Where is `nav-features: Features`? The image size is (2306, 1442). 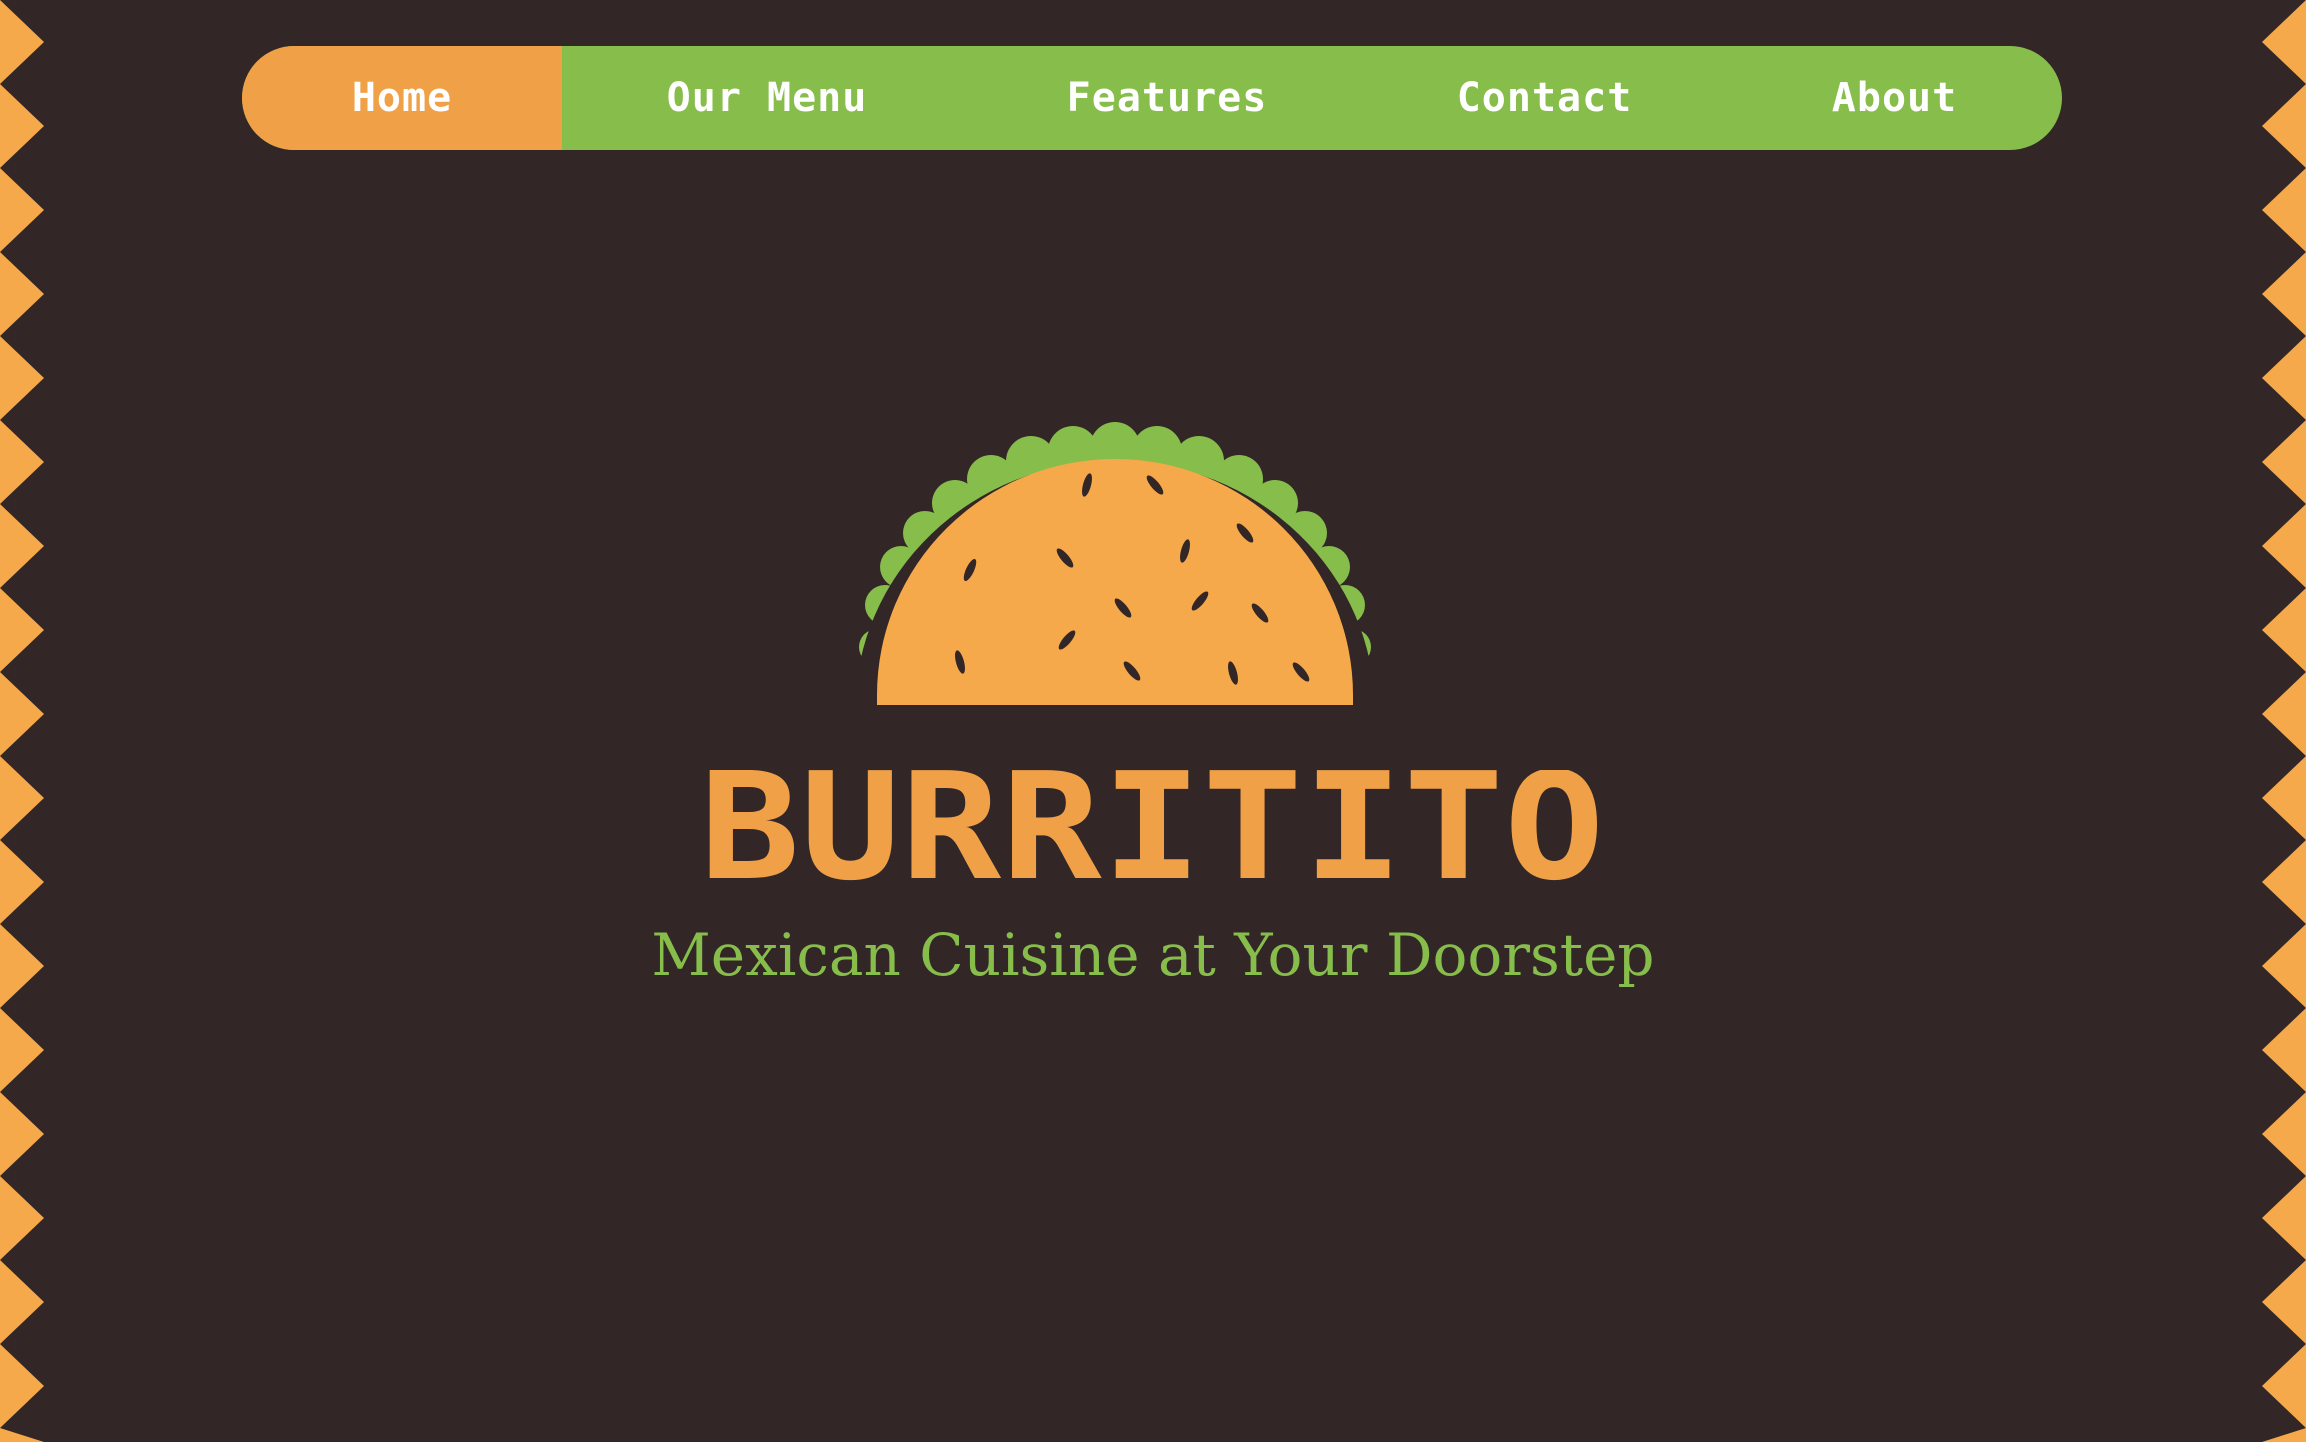 nav-features: Features is located at coordinates (1167, 98).